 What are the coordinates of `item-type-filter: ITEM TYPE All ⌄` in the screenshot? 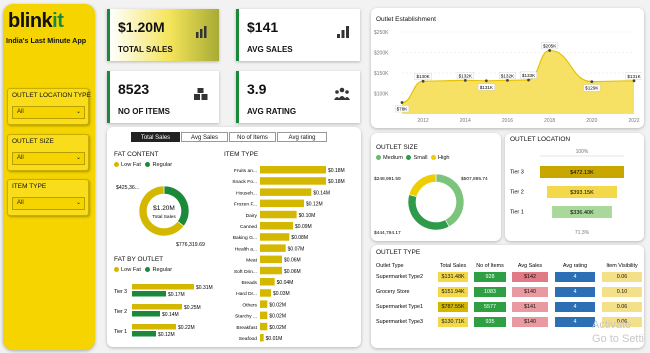 It's located at (48, 197).